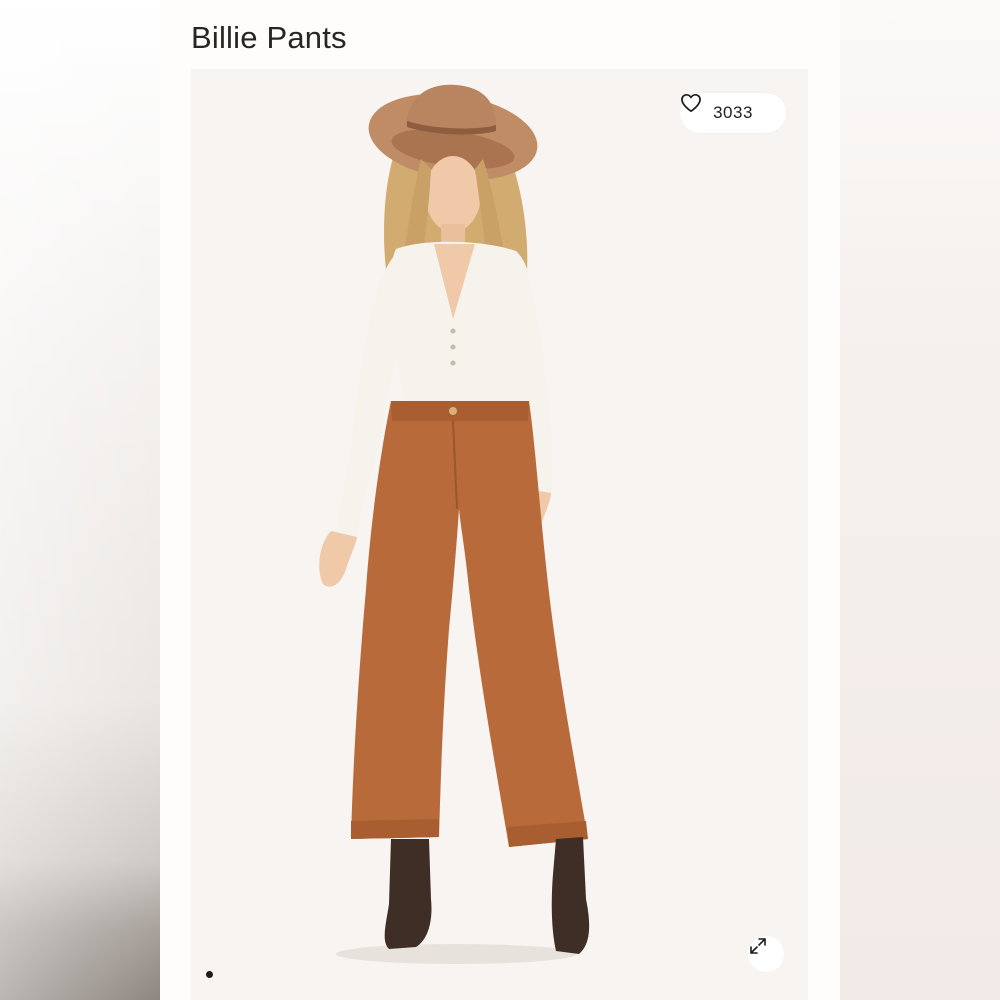 The image size is (1000, 1000). I want to click on expand-image-button, so click(766, 954).